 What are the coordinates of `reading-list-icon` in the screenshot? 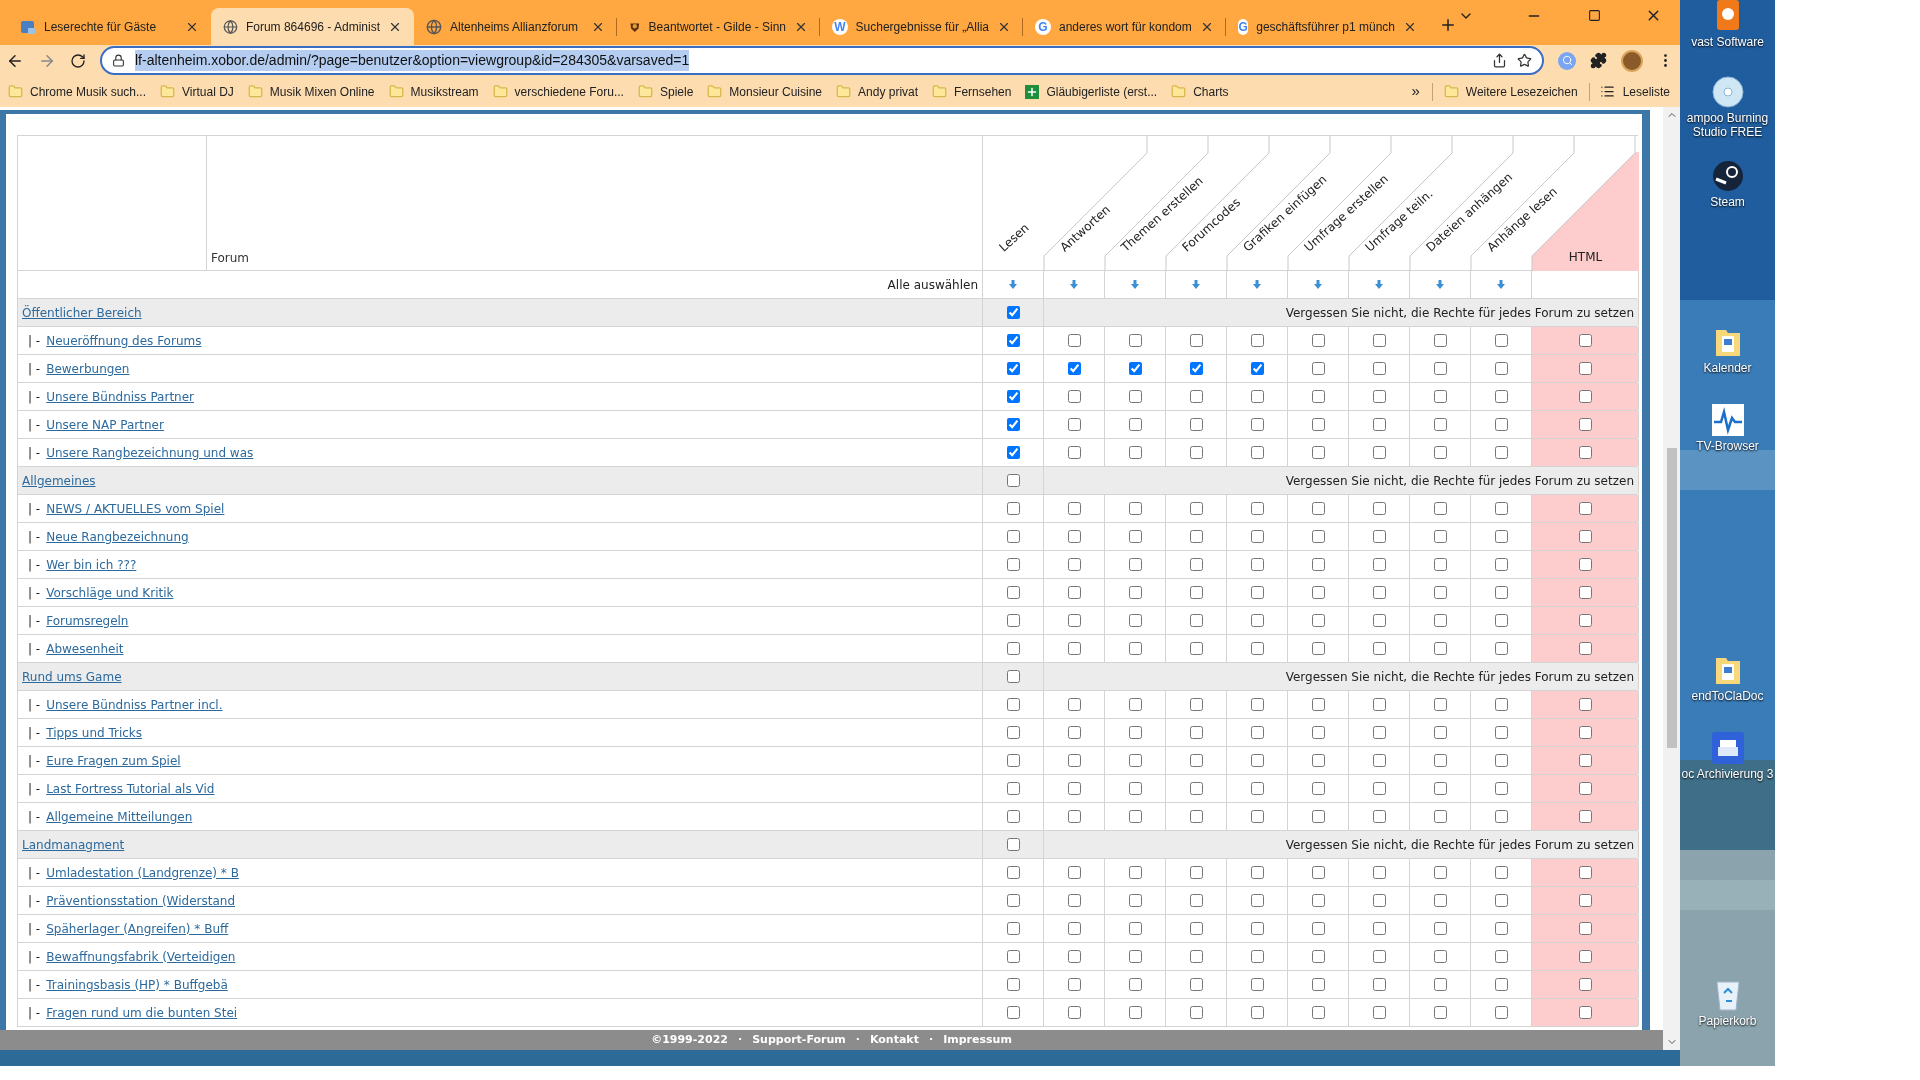 It's located at (1607, 91).